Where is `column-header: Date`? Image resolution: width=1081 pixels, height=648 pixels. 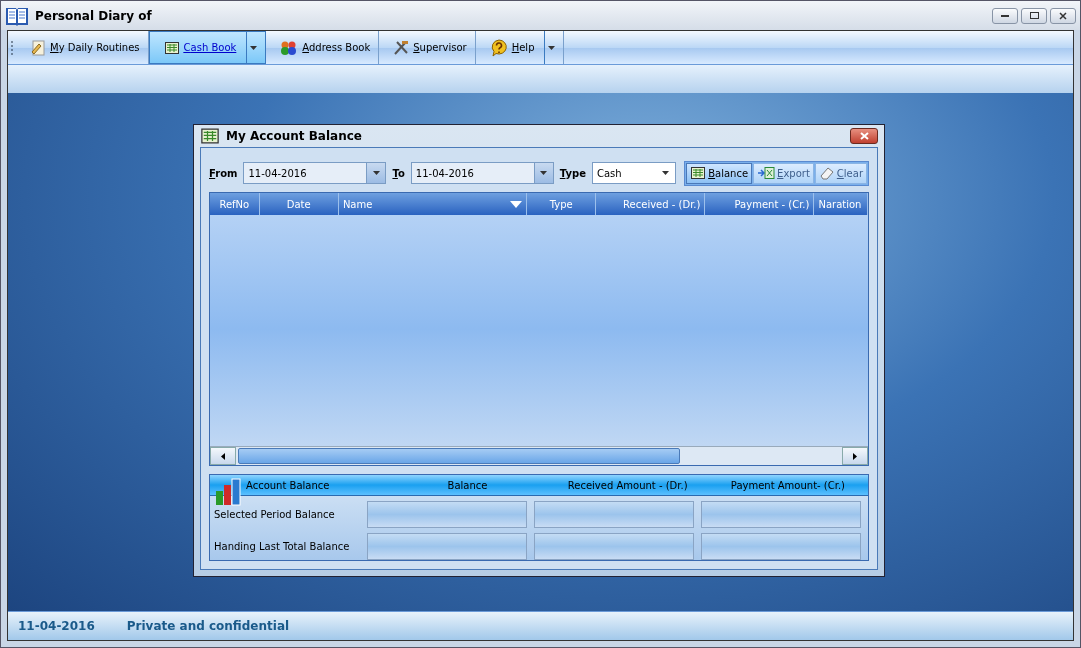 column-header: Date is located at coordinates (299, 204).